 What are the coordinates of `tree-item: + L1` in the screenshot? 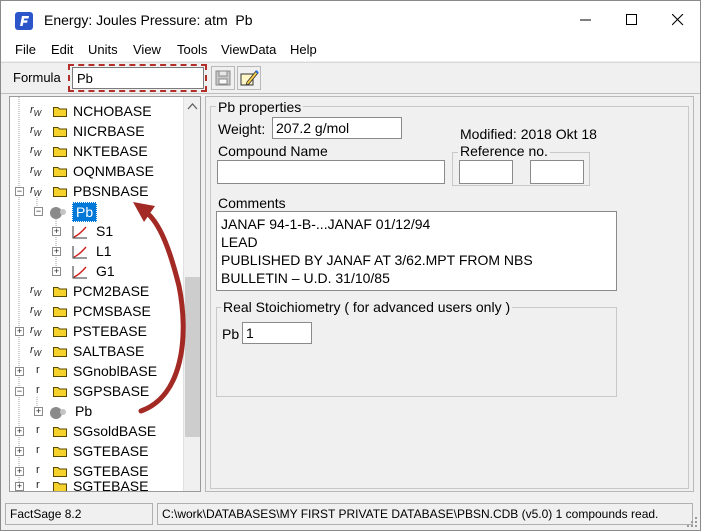 It's located at (97, 252).